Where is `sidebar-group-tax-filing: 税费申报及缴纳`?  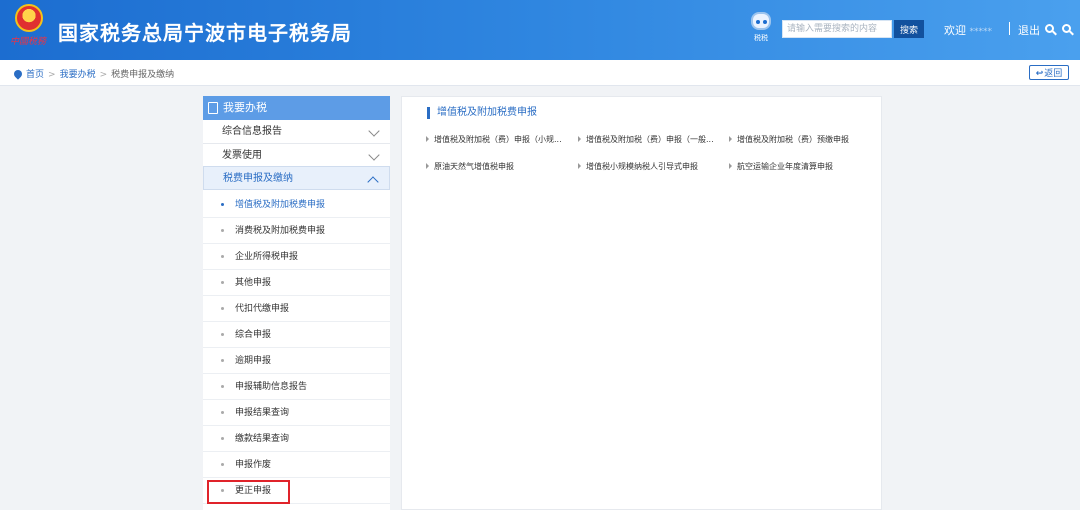
sidebar-group-tax-filing: 税费申报及缴纳 is located at coordinates (296, 178).